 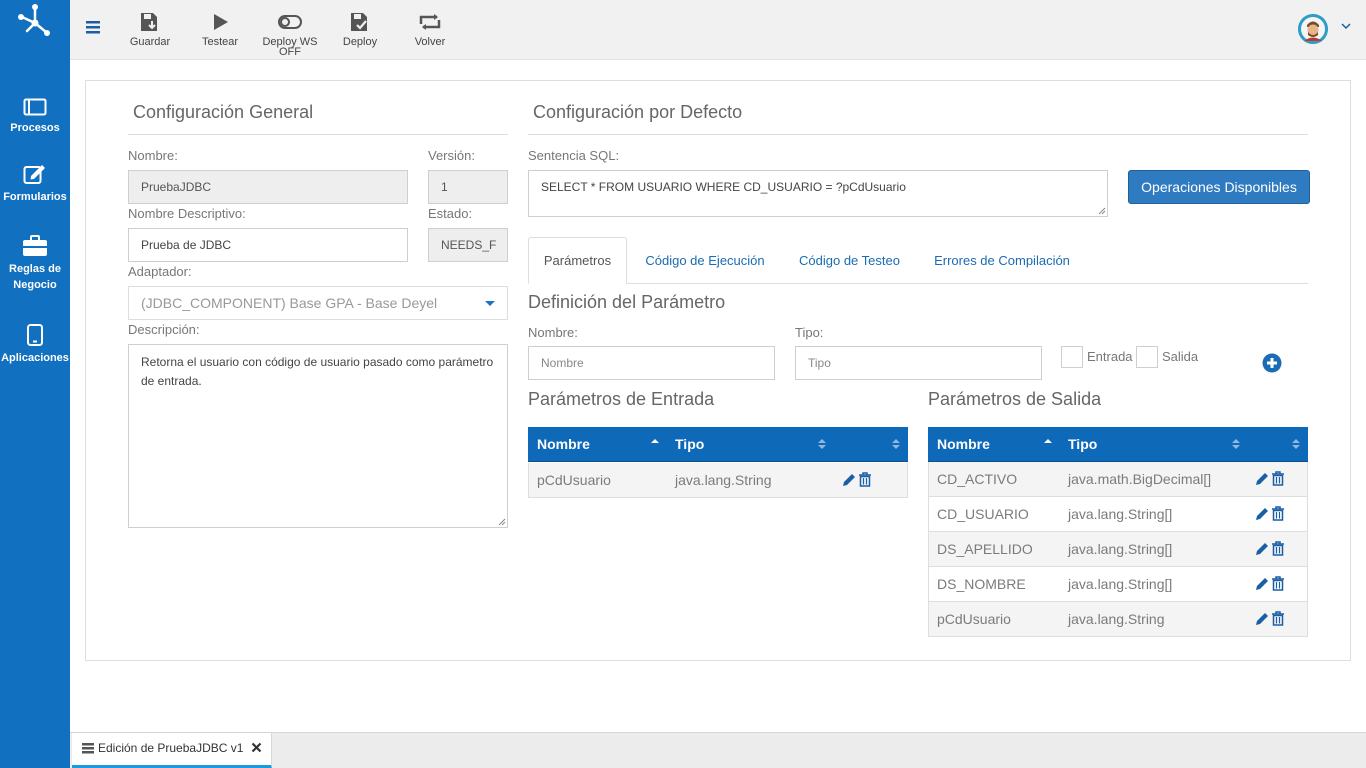 I want to click on salida-checkbox, so click(x=1147, y=357).